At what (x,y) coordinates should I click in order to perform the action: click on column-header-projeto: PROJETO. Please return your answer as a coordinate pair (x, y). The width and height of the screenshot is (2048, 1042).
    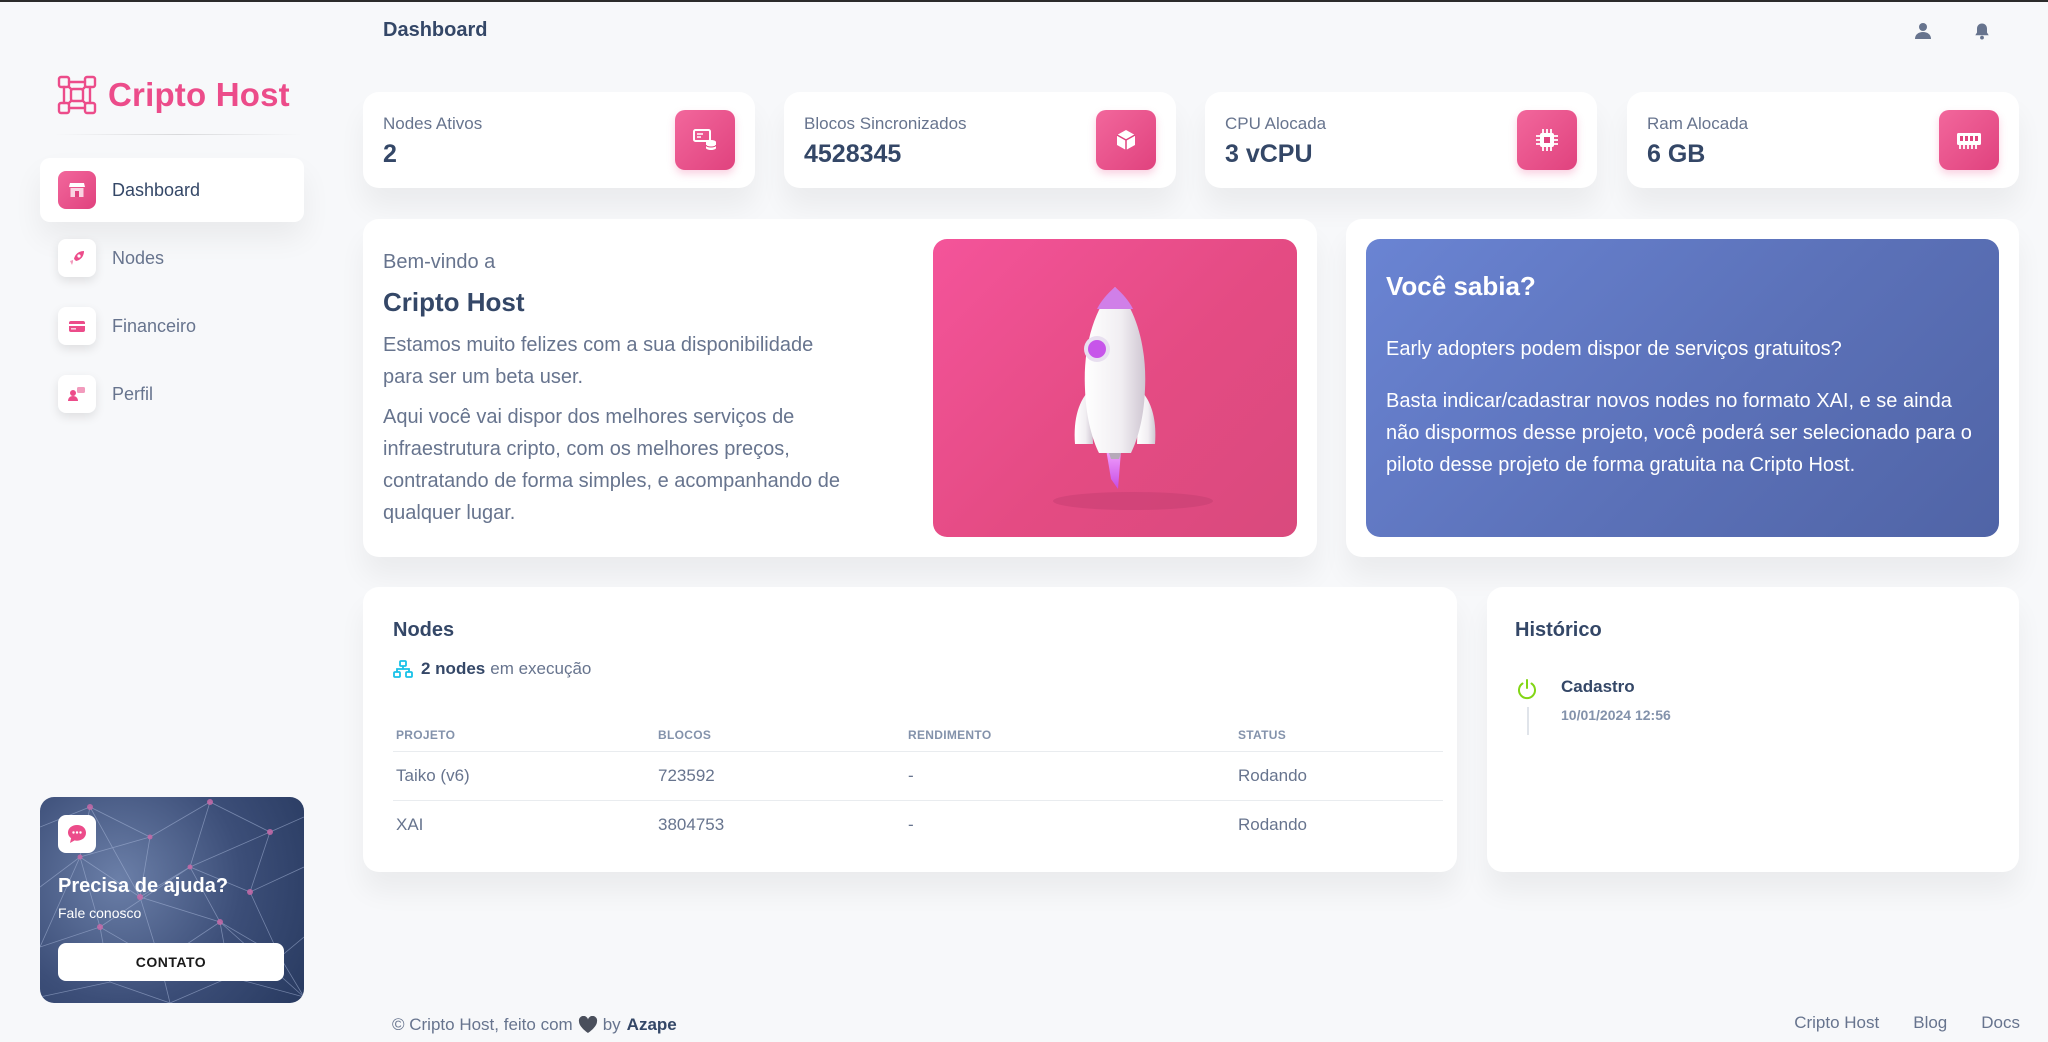
    Looking at the image, I should click on (524, 735).